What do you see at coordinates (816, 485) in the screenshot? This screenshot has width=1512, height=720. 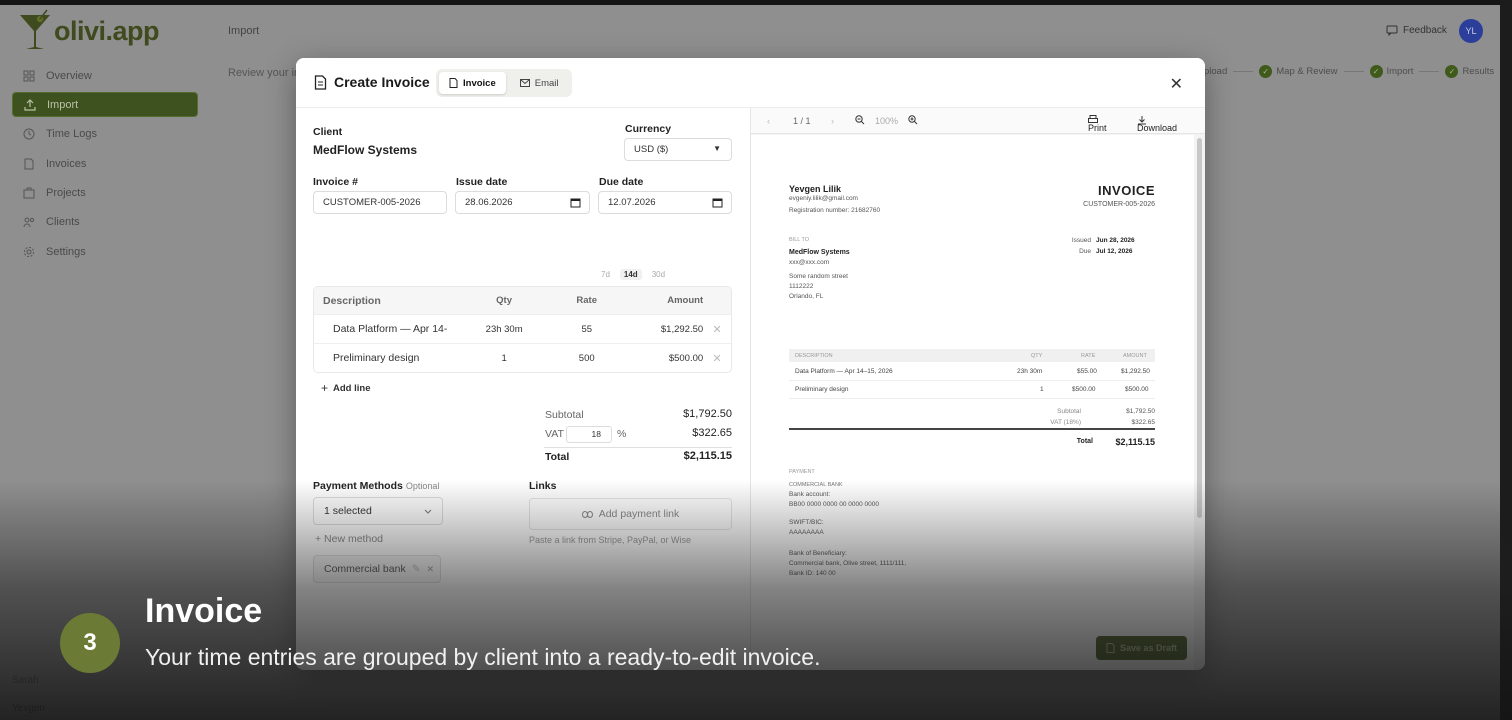 I see `bank-name: COMMERCIAL BANK` at bounding box center [816, 485].